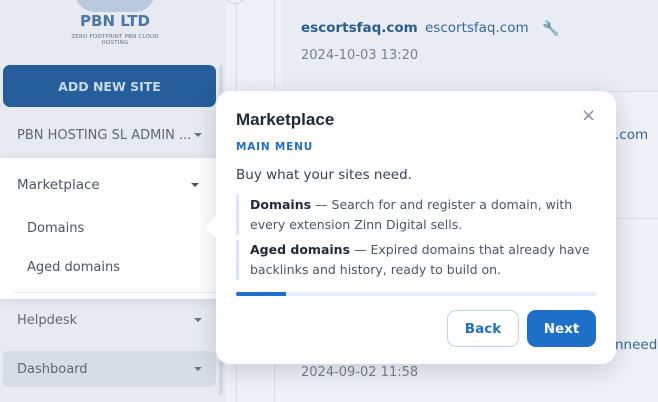 The image size is (658, 402). What do you see at coordinates (115, 292) in the screenshot?
I see `menu-separator` at bounding box center [115, 292].